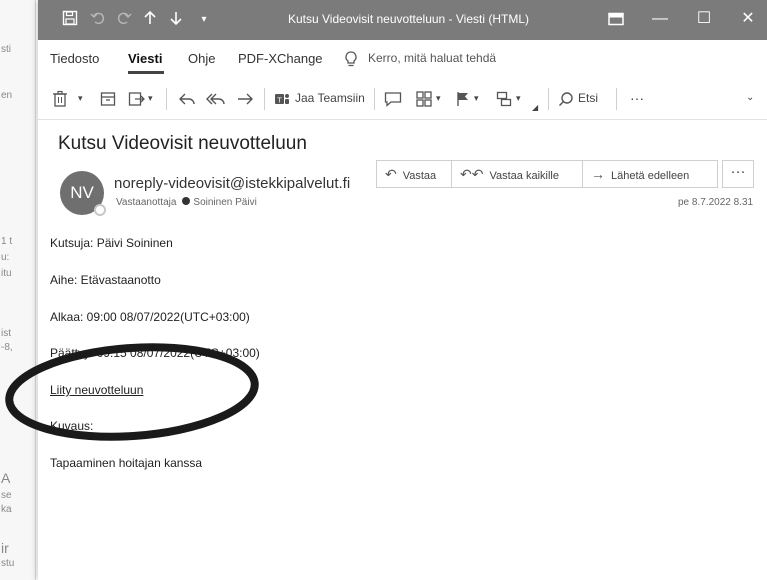 The height and width of the screenshot is (580, 767). Describe the element at coordinates (204, 20) in the screenshot. I see `customize-icon: ▾` at that location.